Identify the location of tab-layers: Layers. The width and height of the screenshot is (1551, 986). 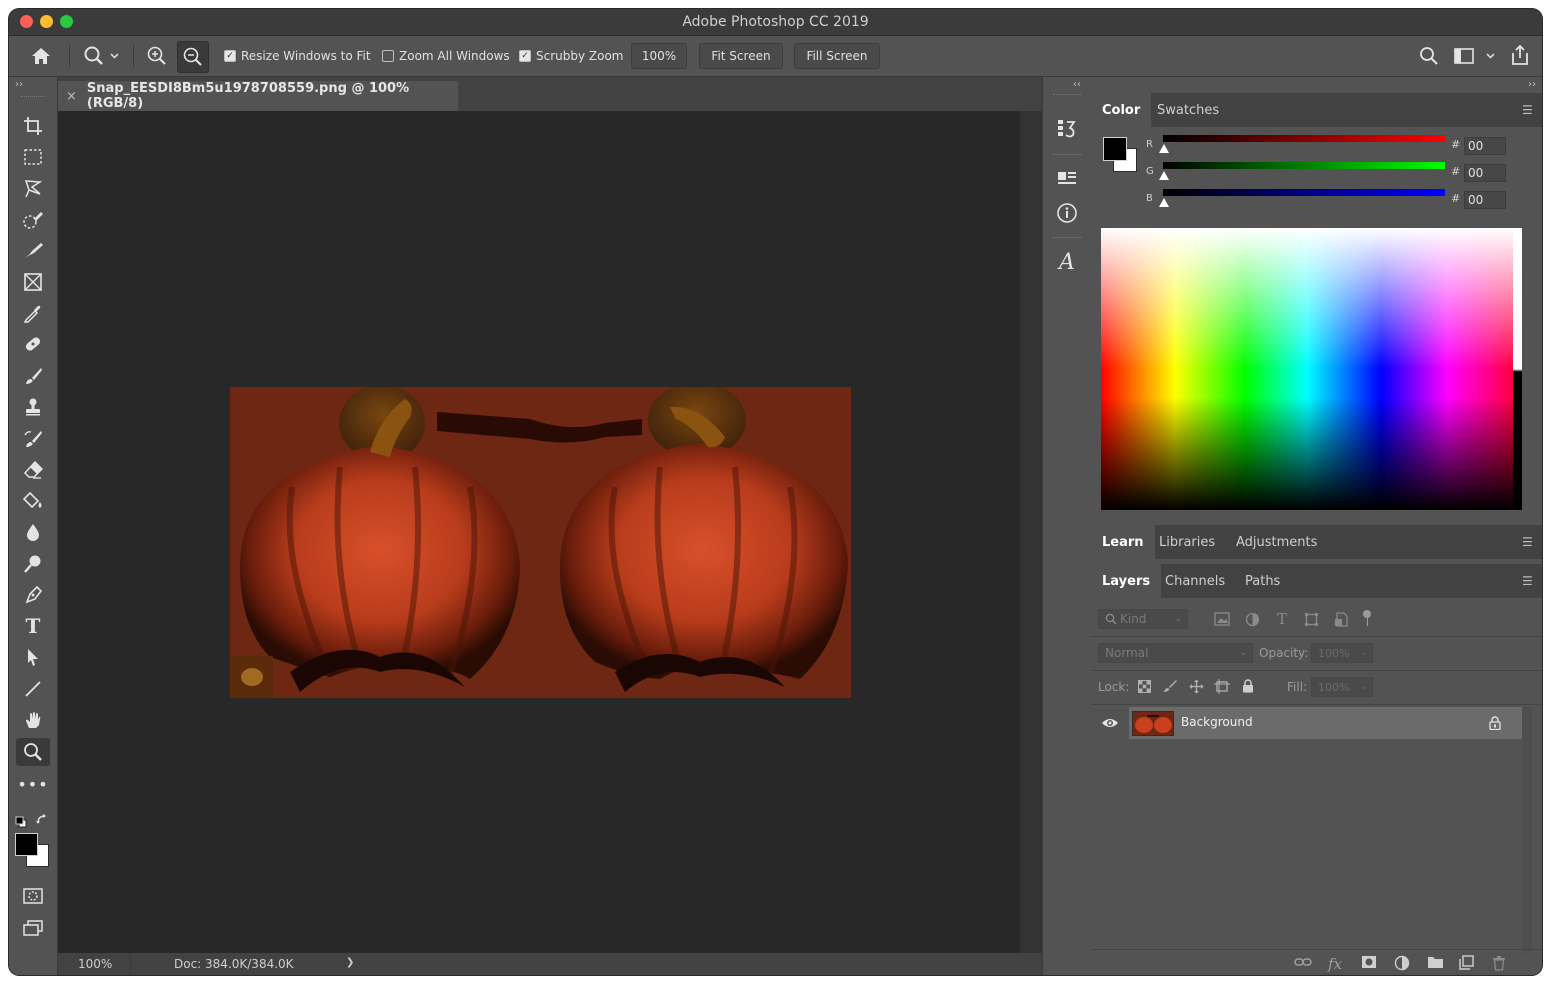
(1126, 581).